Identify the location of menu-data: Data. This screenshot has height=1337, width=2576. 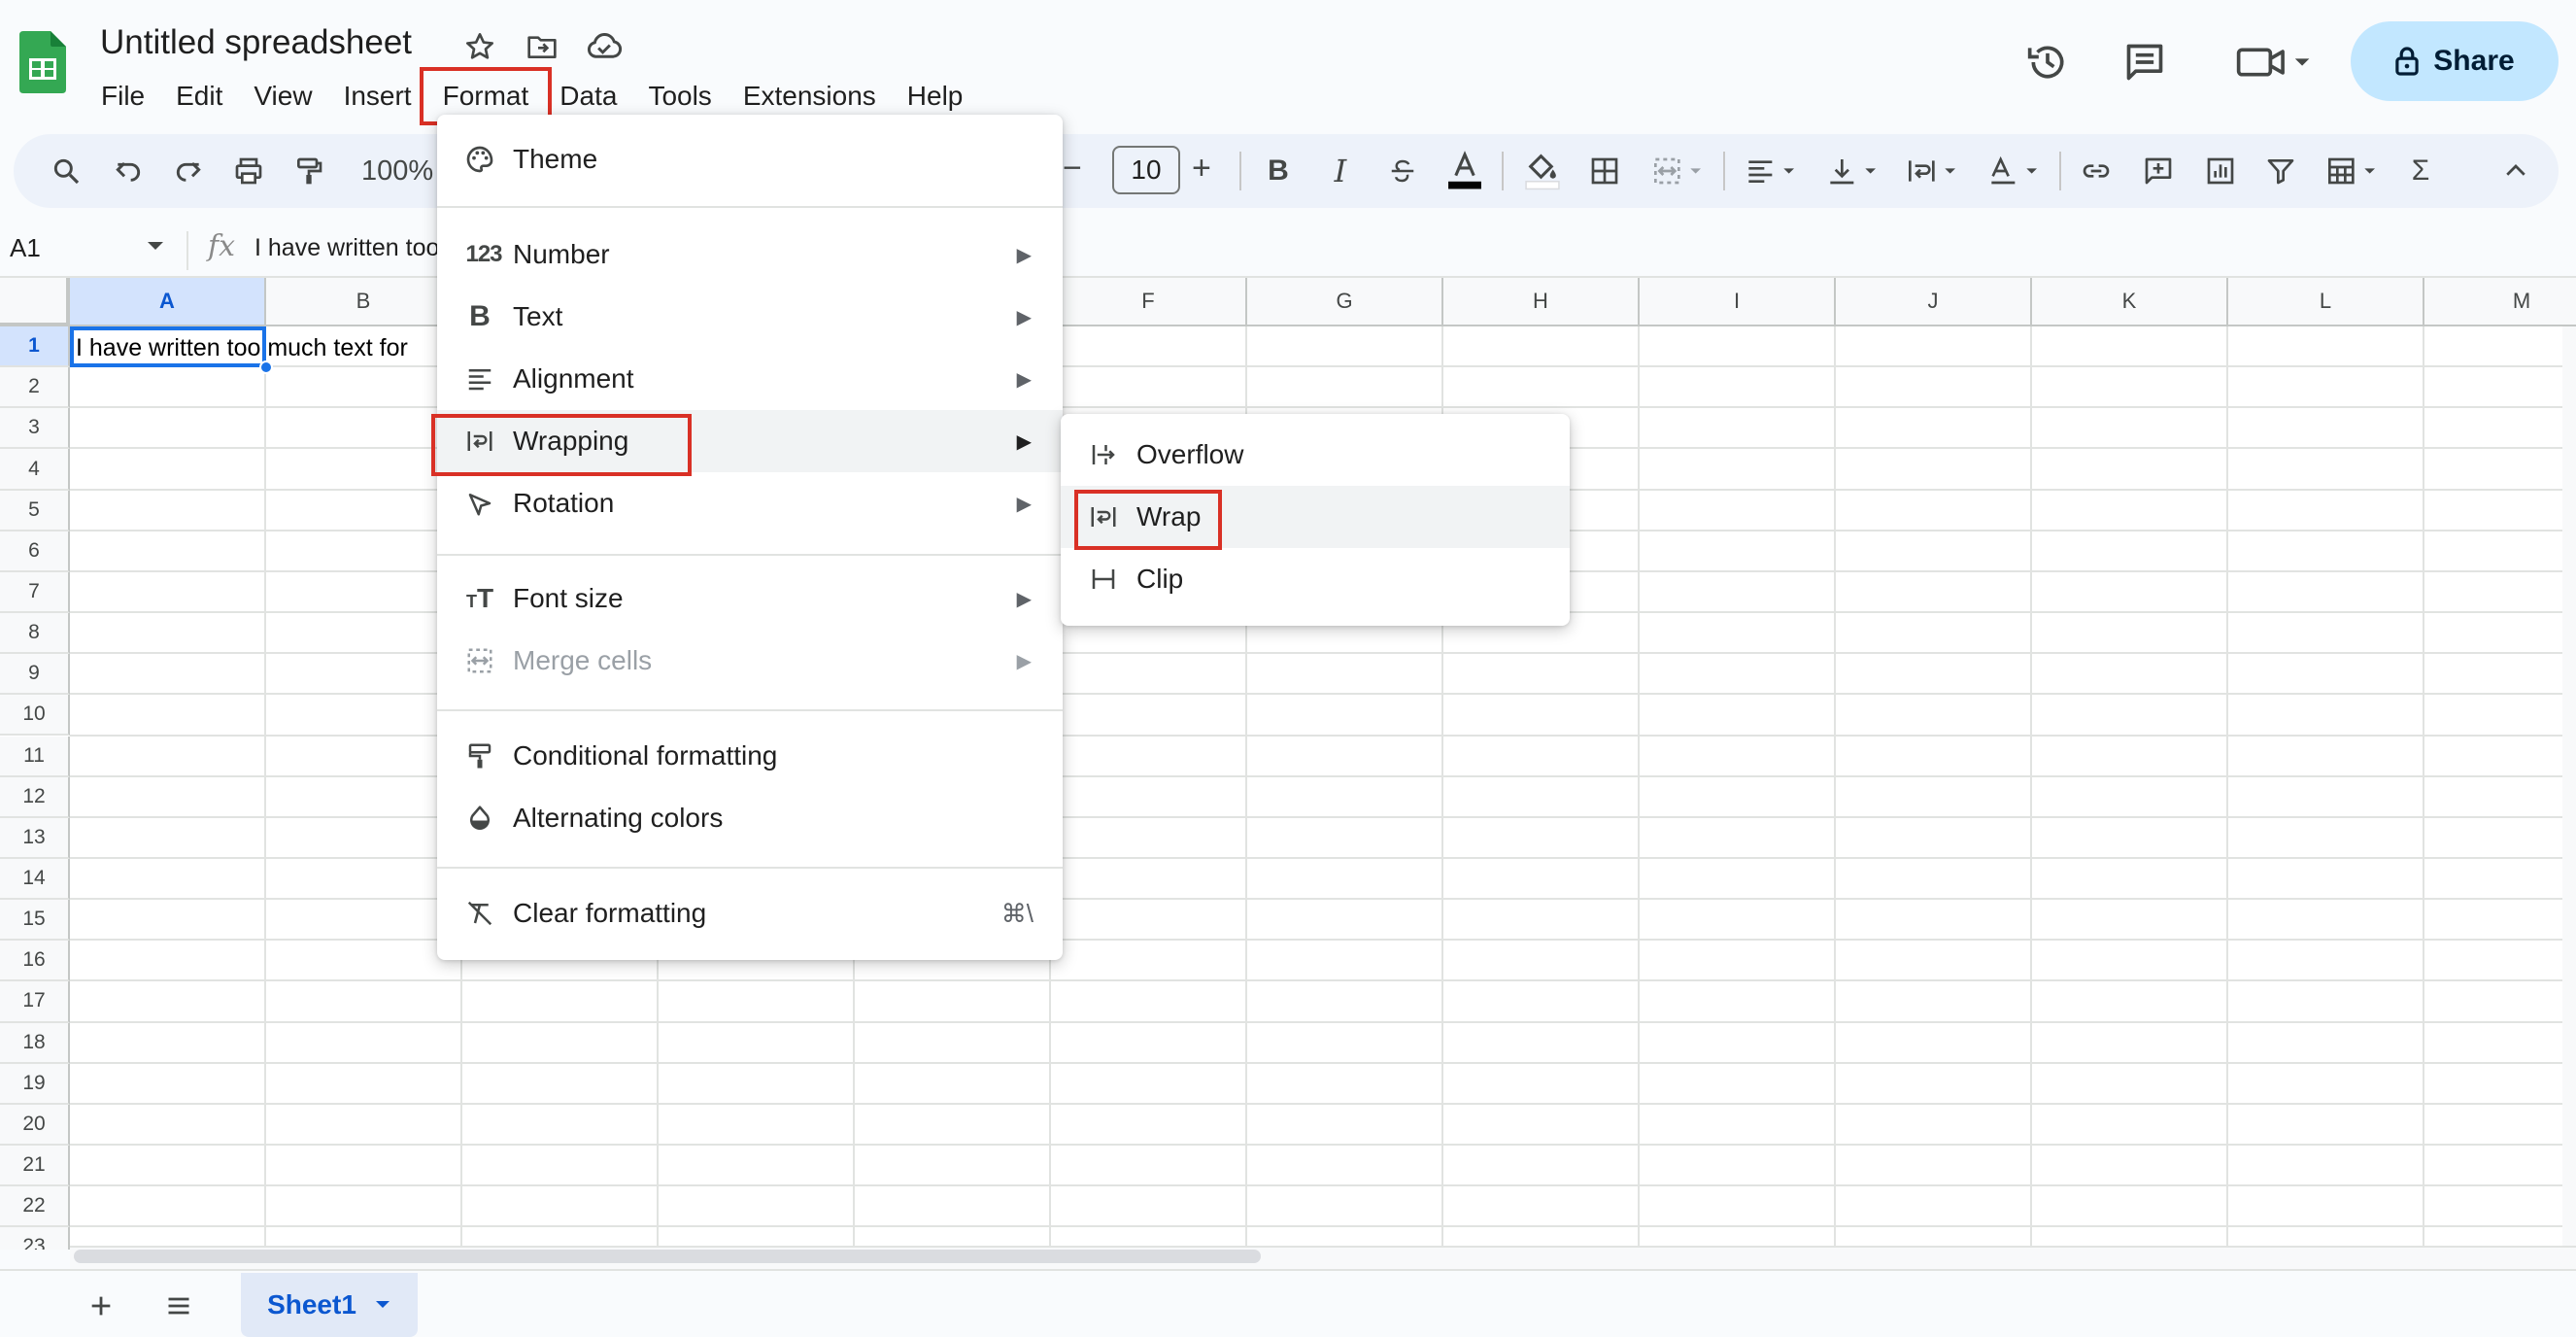
(588, 97).